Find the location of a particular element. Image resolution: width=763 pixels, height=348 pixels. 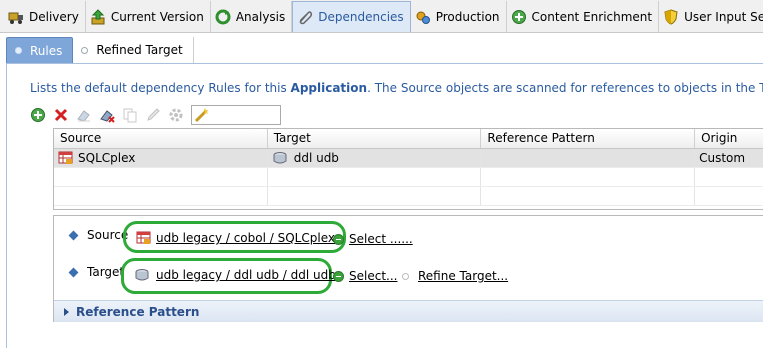

tab-label: Production is located at coordinates (467, 16).